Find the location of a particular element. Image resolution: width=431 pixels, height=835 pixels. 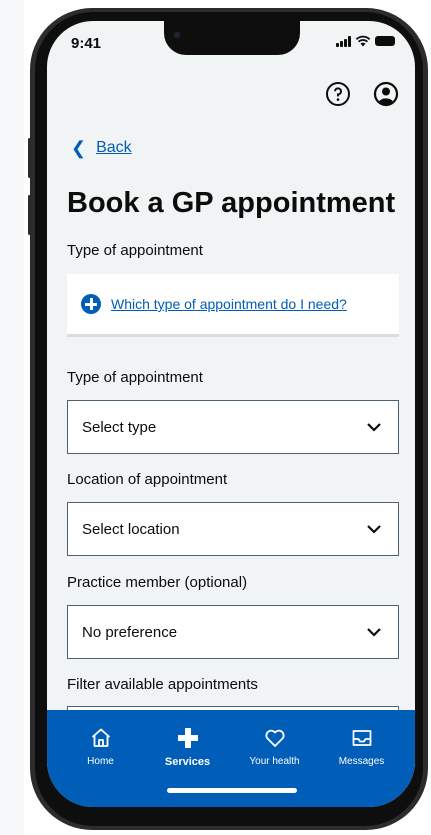

camera-icon is located at coordinates (177, 35).